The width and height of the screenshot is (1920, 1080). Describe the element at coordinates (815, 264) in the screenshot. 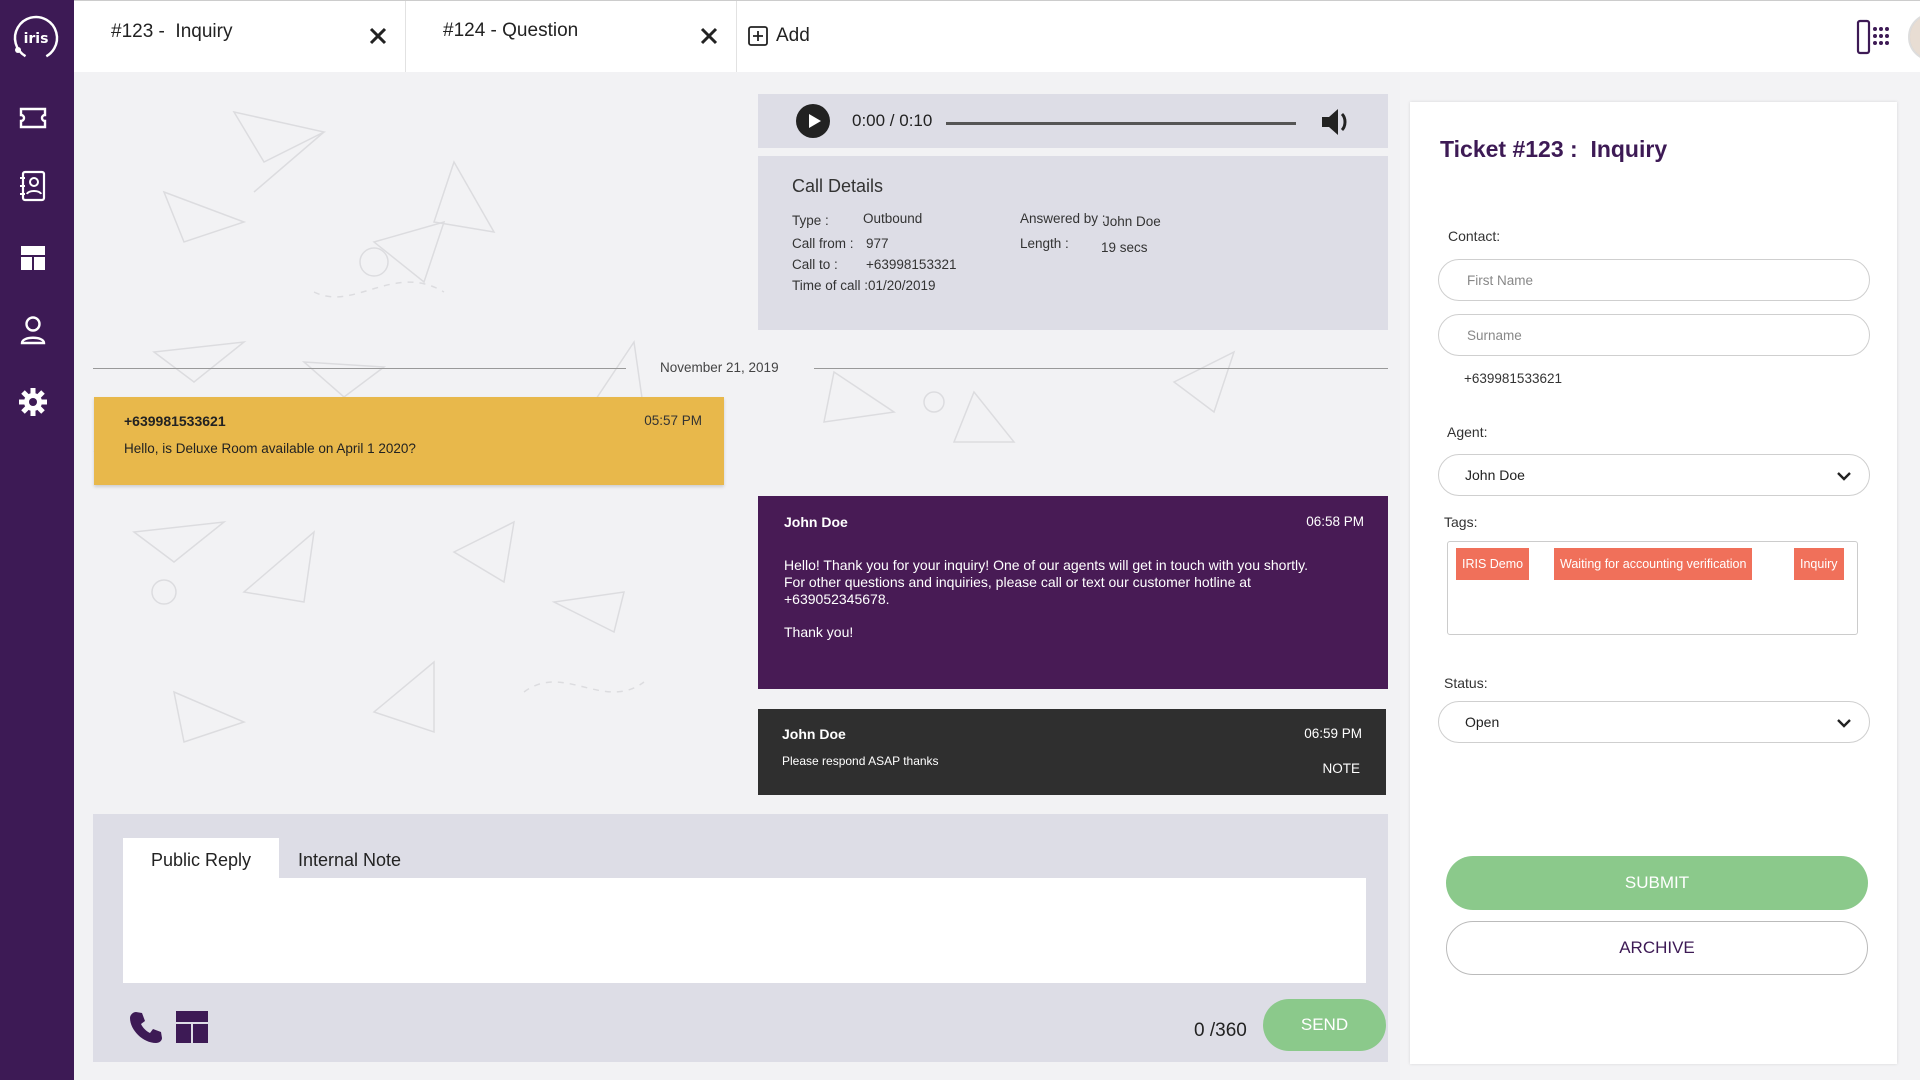

I see `call-to-label: Call to :` at that location.